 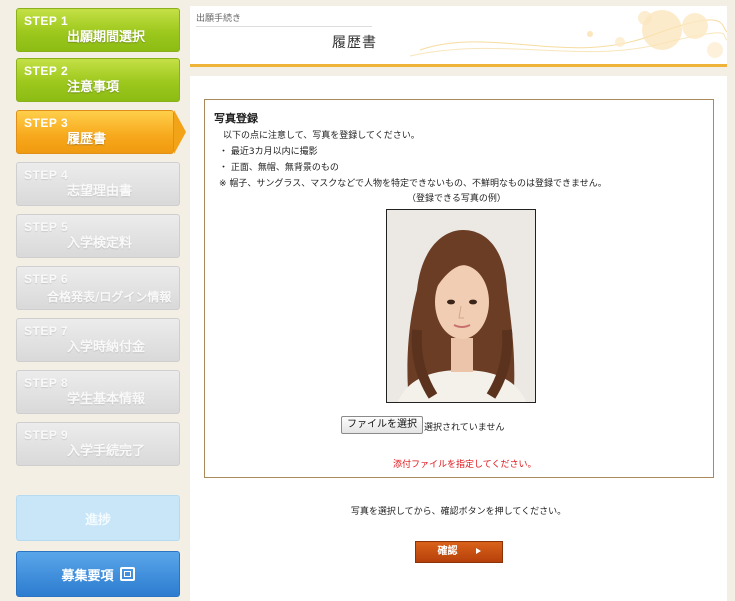 I want to click on step-6-item: STEP 6 合格発表/ログイン情報, so click(x=98, y=288).